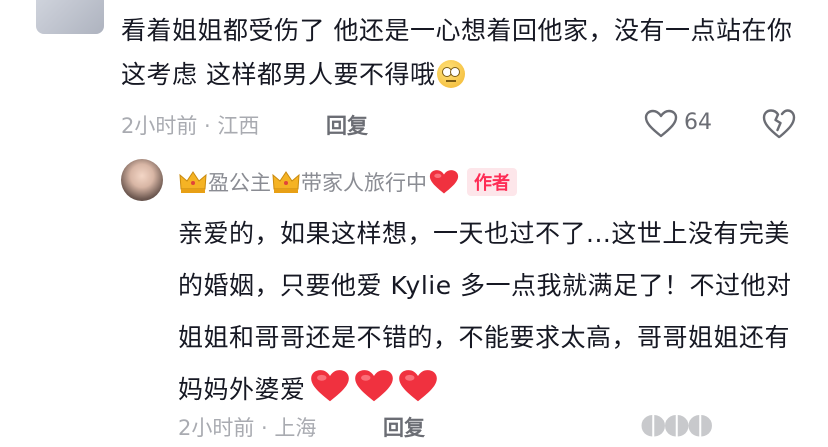  What do you see at coordinates (698, 122) in the screenshot?
I see `like-count: 64` at bounding box center [698, 122].